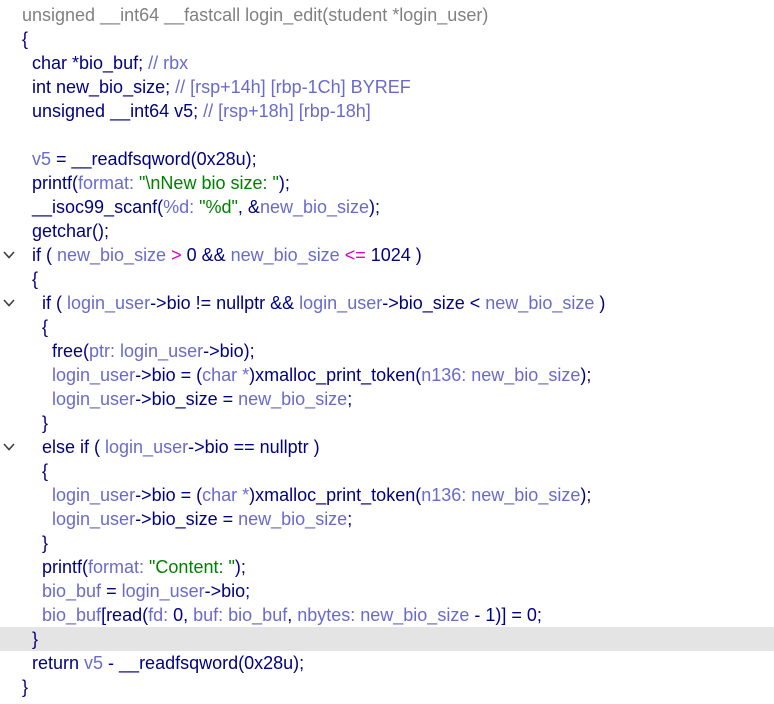 The width and height of the screenshot is (774, 704). Describe the element at coordinates (37, 159) in the screenshot. I see `code-token: v5` at that location.